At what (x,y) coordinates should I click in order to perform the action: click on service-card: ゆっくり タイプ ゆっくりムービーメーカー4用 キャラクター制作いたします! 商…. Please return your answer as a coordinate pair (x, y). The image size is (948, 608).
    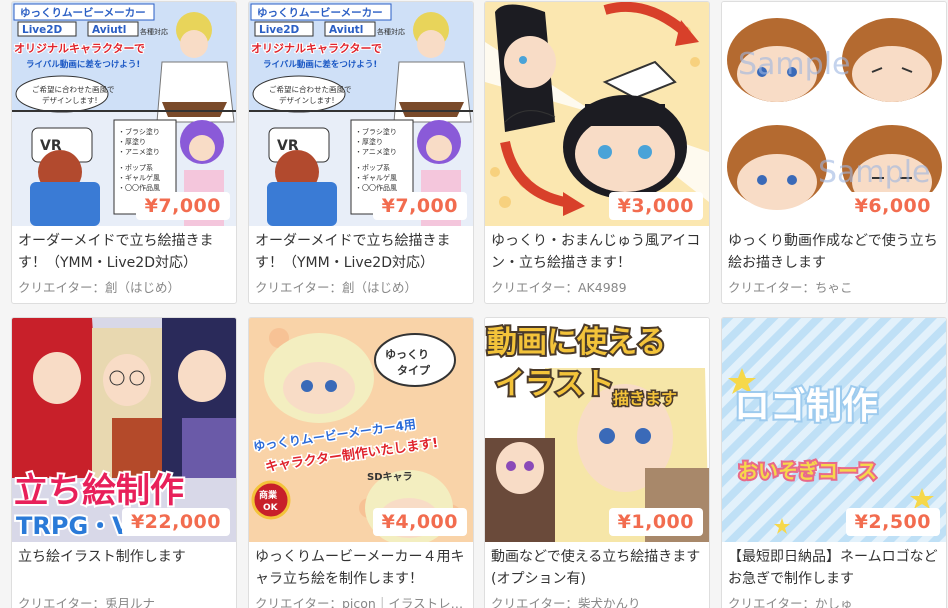
    Looking at the image, I should click on (361, 462).